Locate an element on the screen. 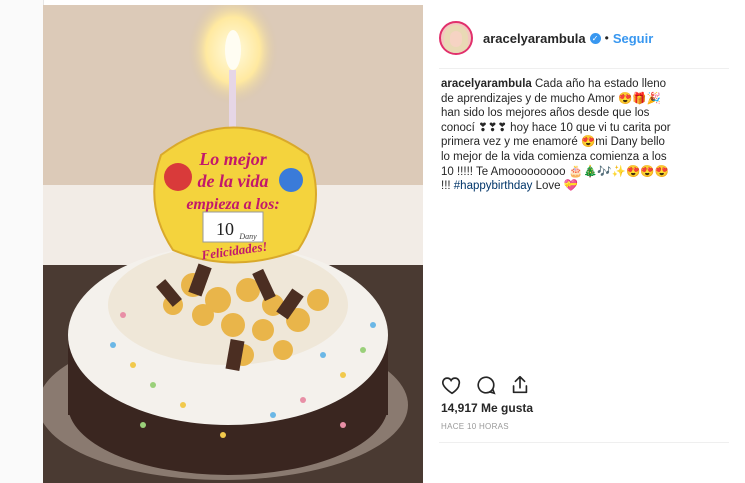 This screenshot has width=745, height=483. action-bar is located at coordinates (486, 385).